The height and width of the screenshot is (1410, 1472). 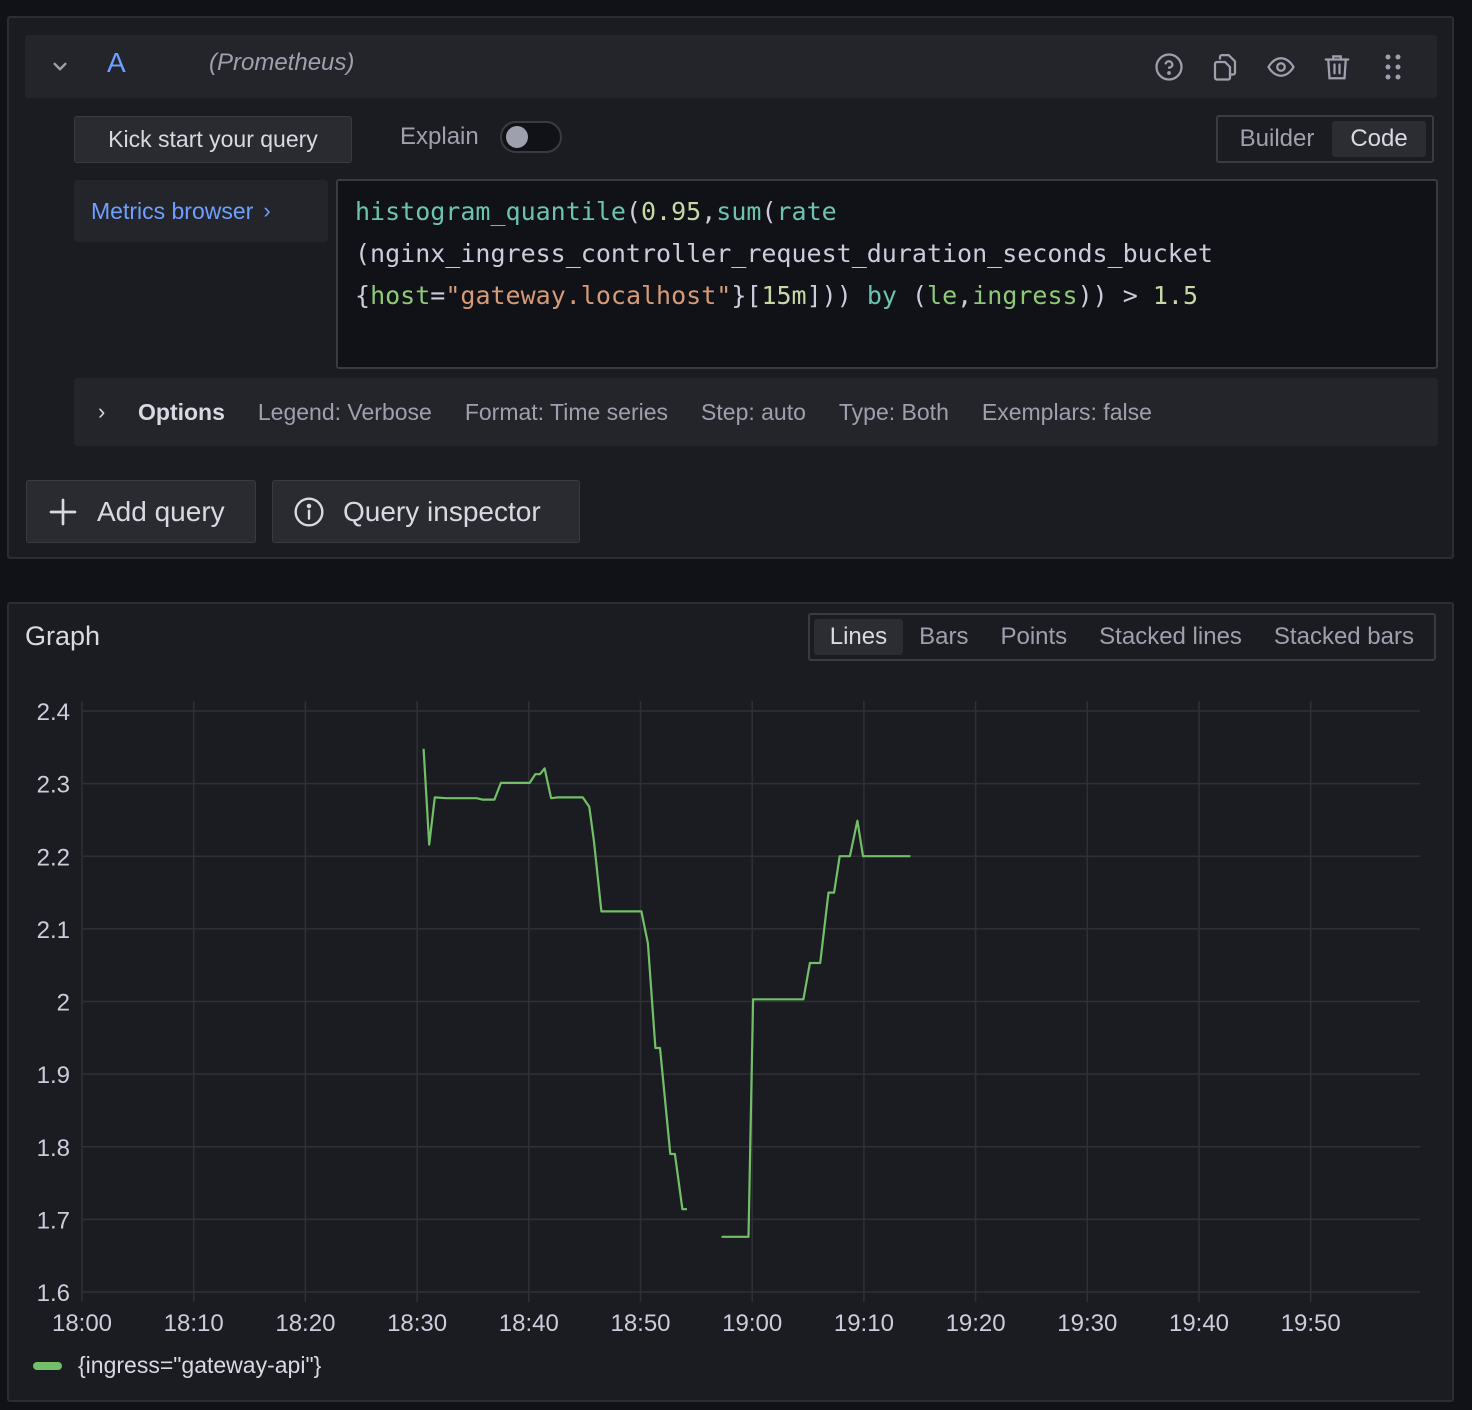 What do you see at coordinates (517, 137) in the screenshot?
I see `toggle-knob` at bounding box center [517, 137].